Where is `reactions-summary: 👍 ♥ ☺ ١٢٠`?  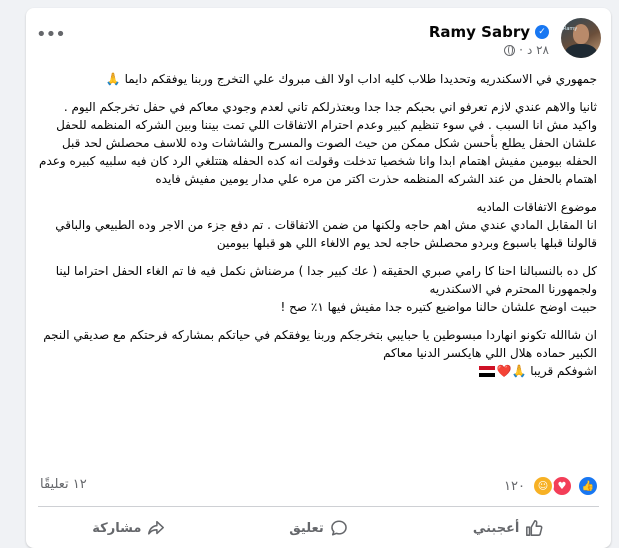
reactions-summary: 👍 ♥ ☺ ١٢٠ is located at coordinates (551, 486).